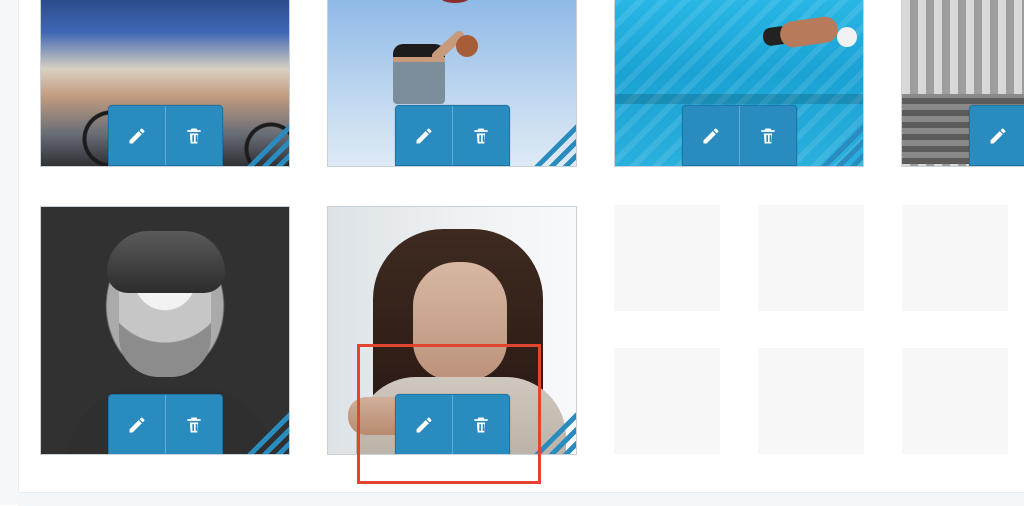 The width and height of the screenshot is (1024, 506). What do you see at coordinates (449, 414) in the screenshot?
I see `highlight-box` at bounding box center [449, 414].